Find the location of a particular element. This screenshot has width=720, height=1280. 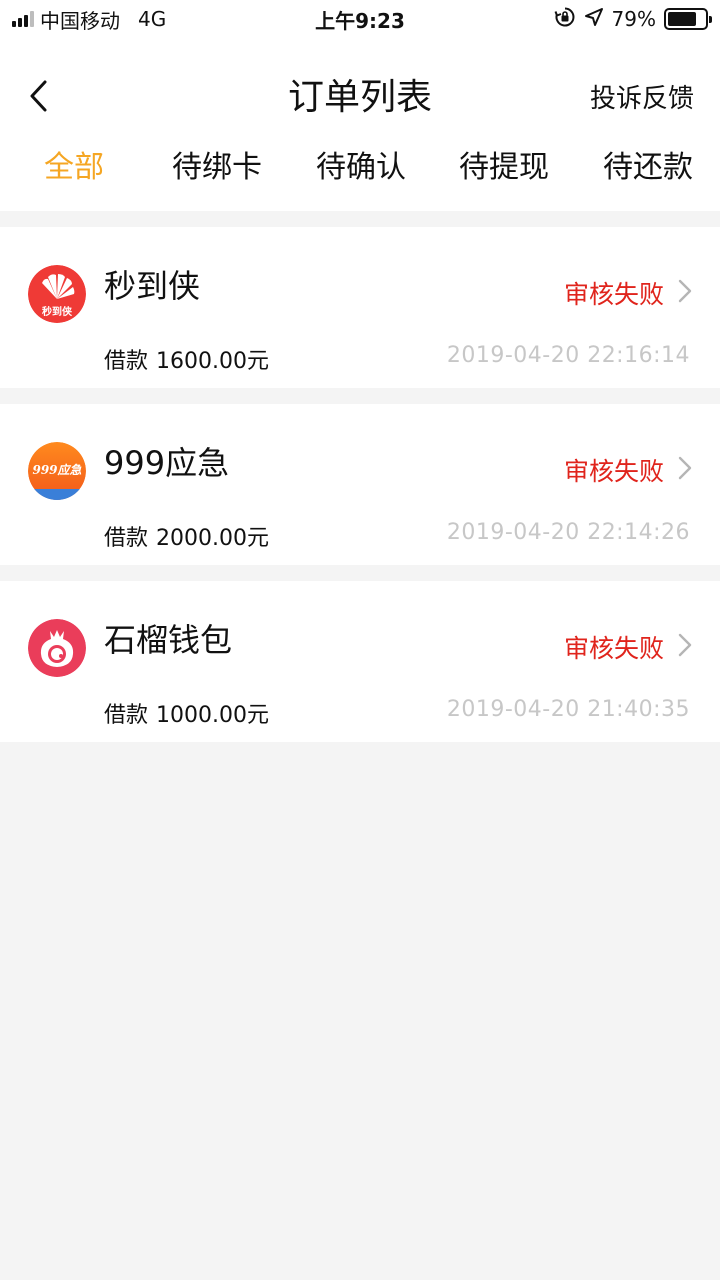

network-type: 4G is located at coordinates (152, 19).